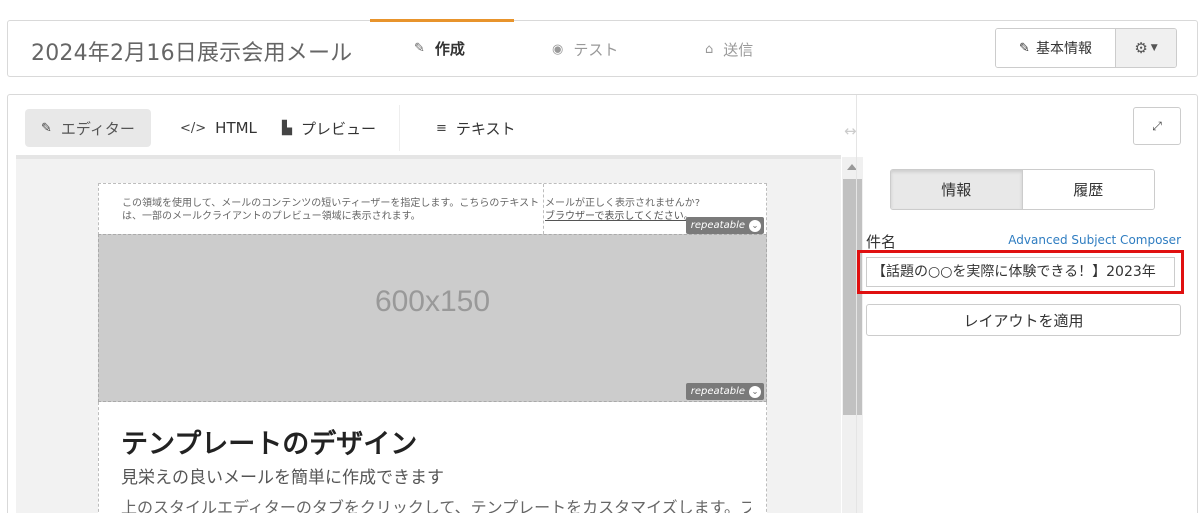 The image size is (1200, 513). What do you see at coordinates (957, 189) in the screenshot?
I see `tab-info: 情報` at bounding box center [957, 189].